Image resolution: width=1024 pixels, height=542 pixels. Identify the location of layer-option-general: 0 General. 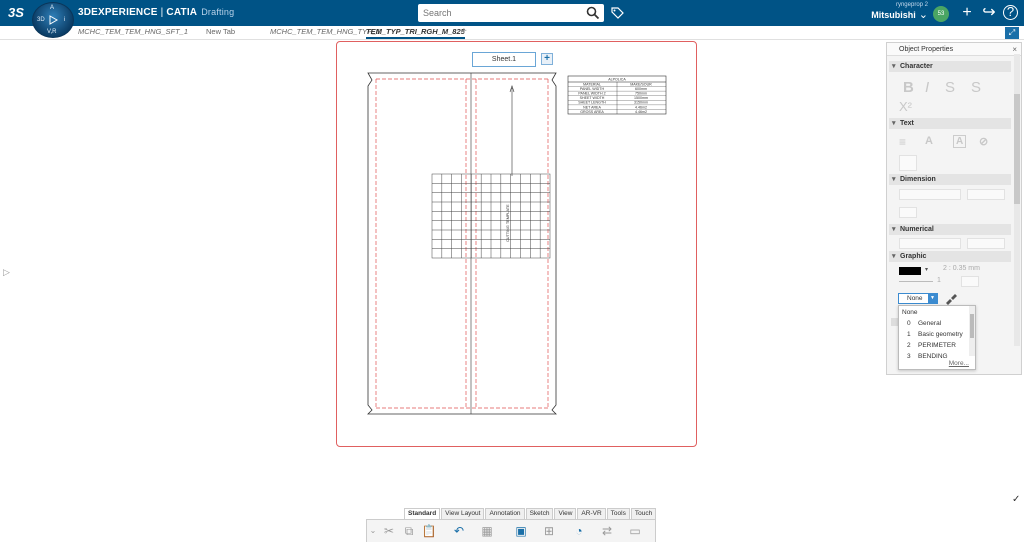
(924, 323).